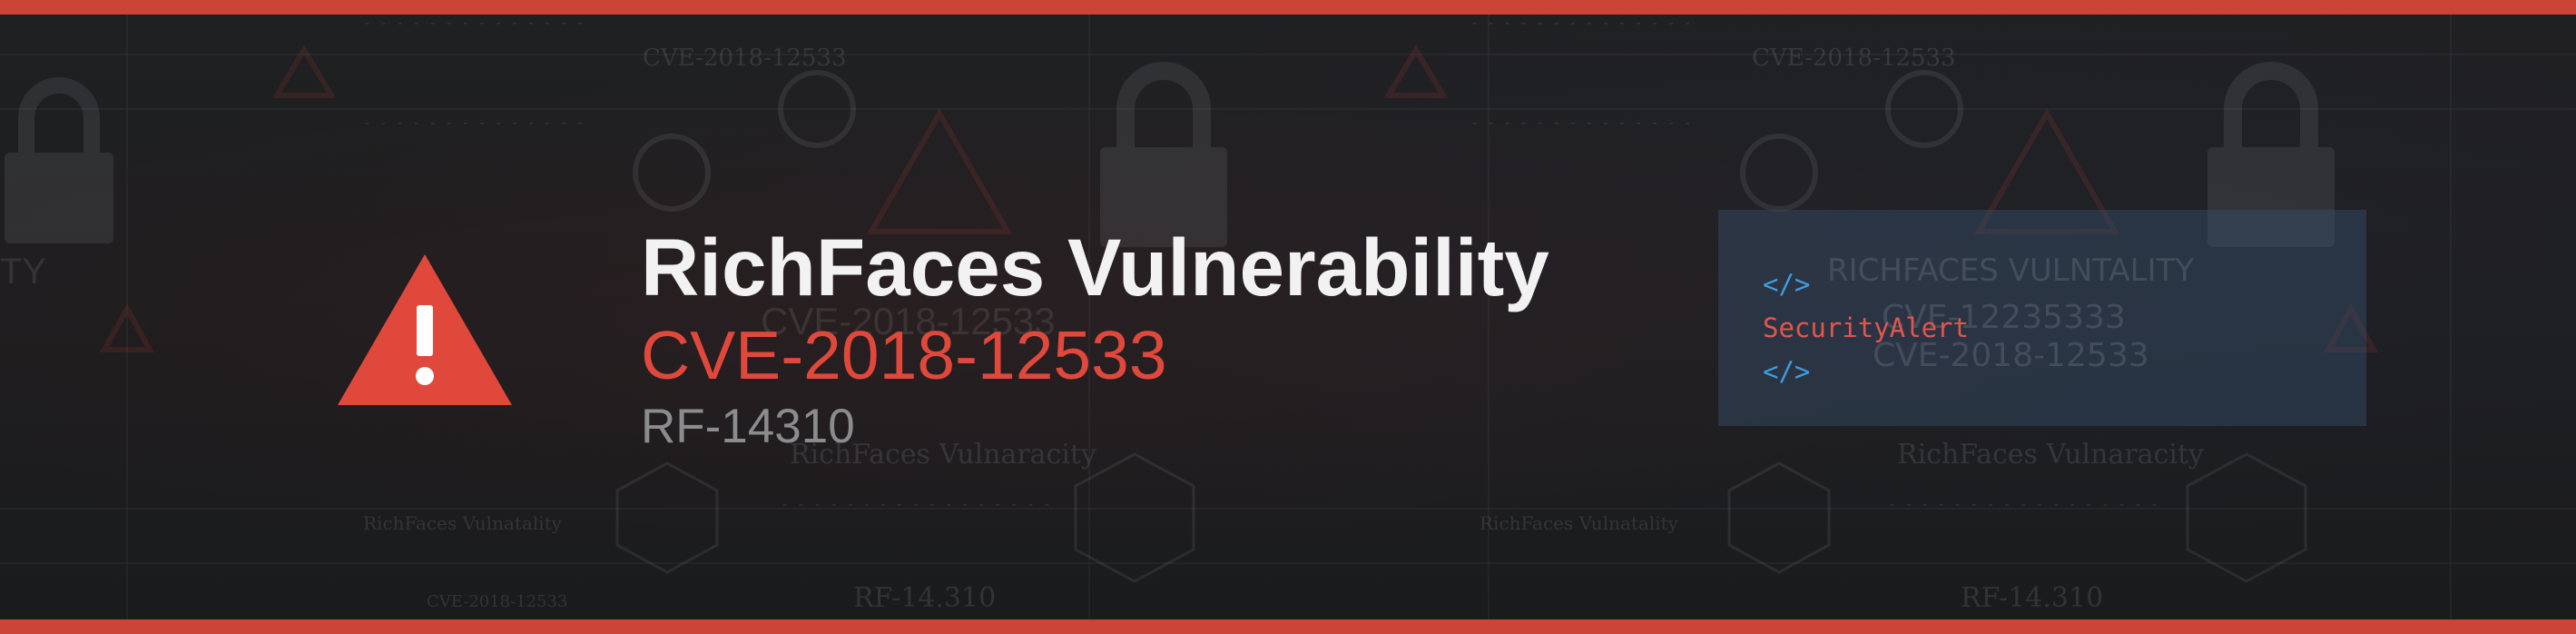 This screenshot has height=634, width=2576. Describe the element at coordinates (463, 523) in the screenshot. I see `bg-lock-label-1: RichFaces Vulnatality` at that location.